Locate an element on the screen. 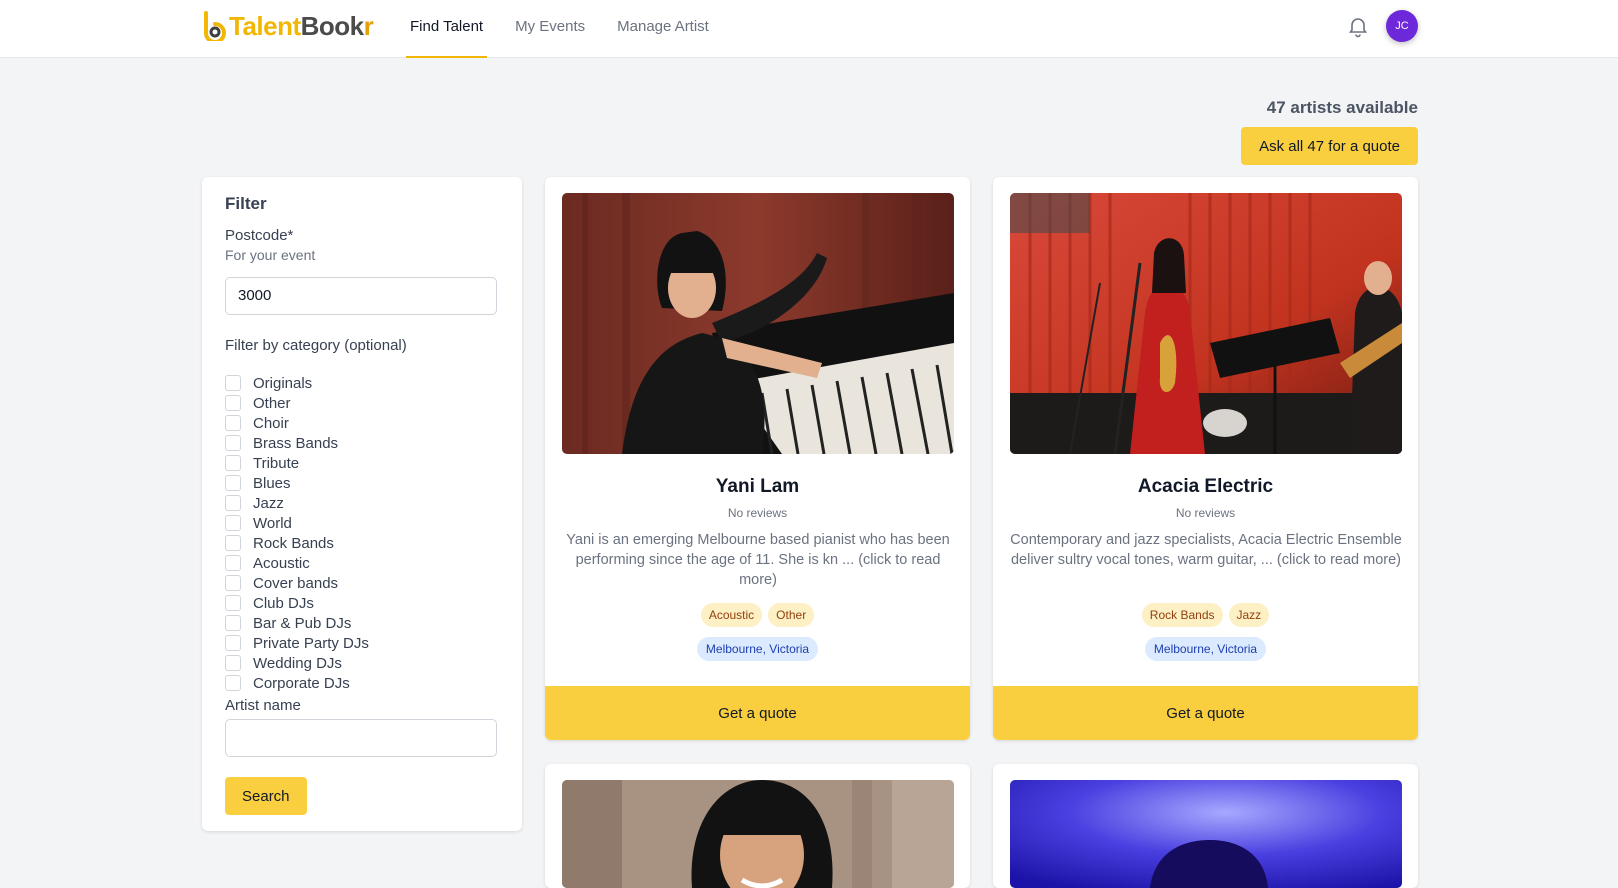 The image size is (1618, 888). category-option: Cover bands is located at coordinates (297, 583).